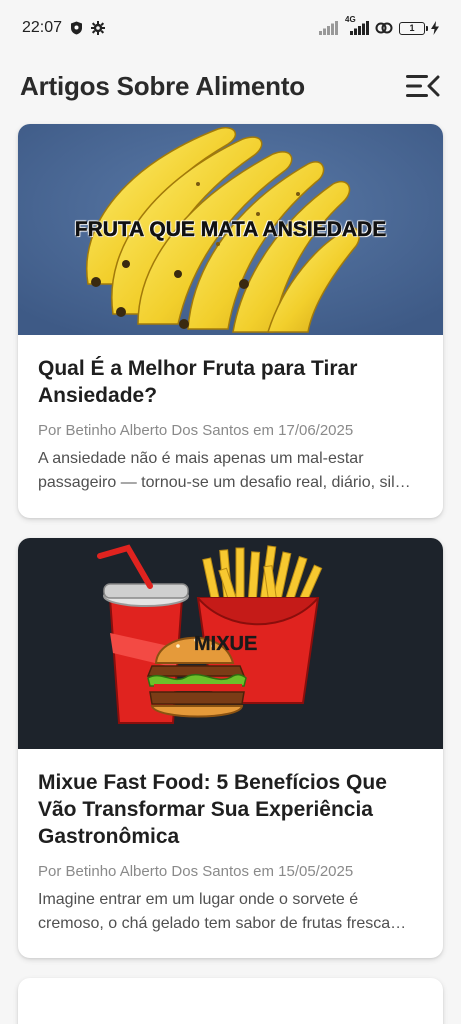 This screenshot has height=1024, width=461. I want to click on image-caption: MIXUE, so click(226, 644).